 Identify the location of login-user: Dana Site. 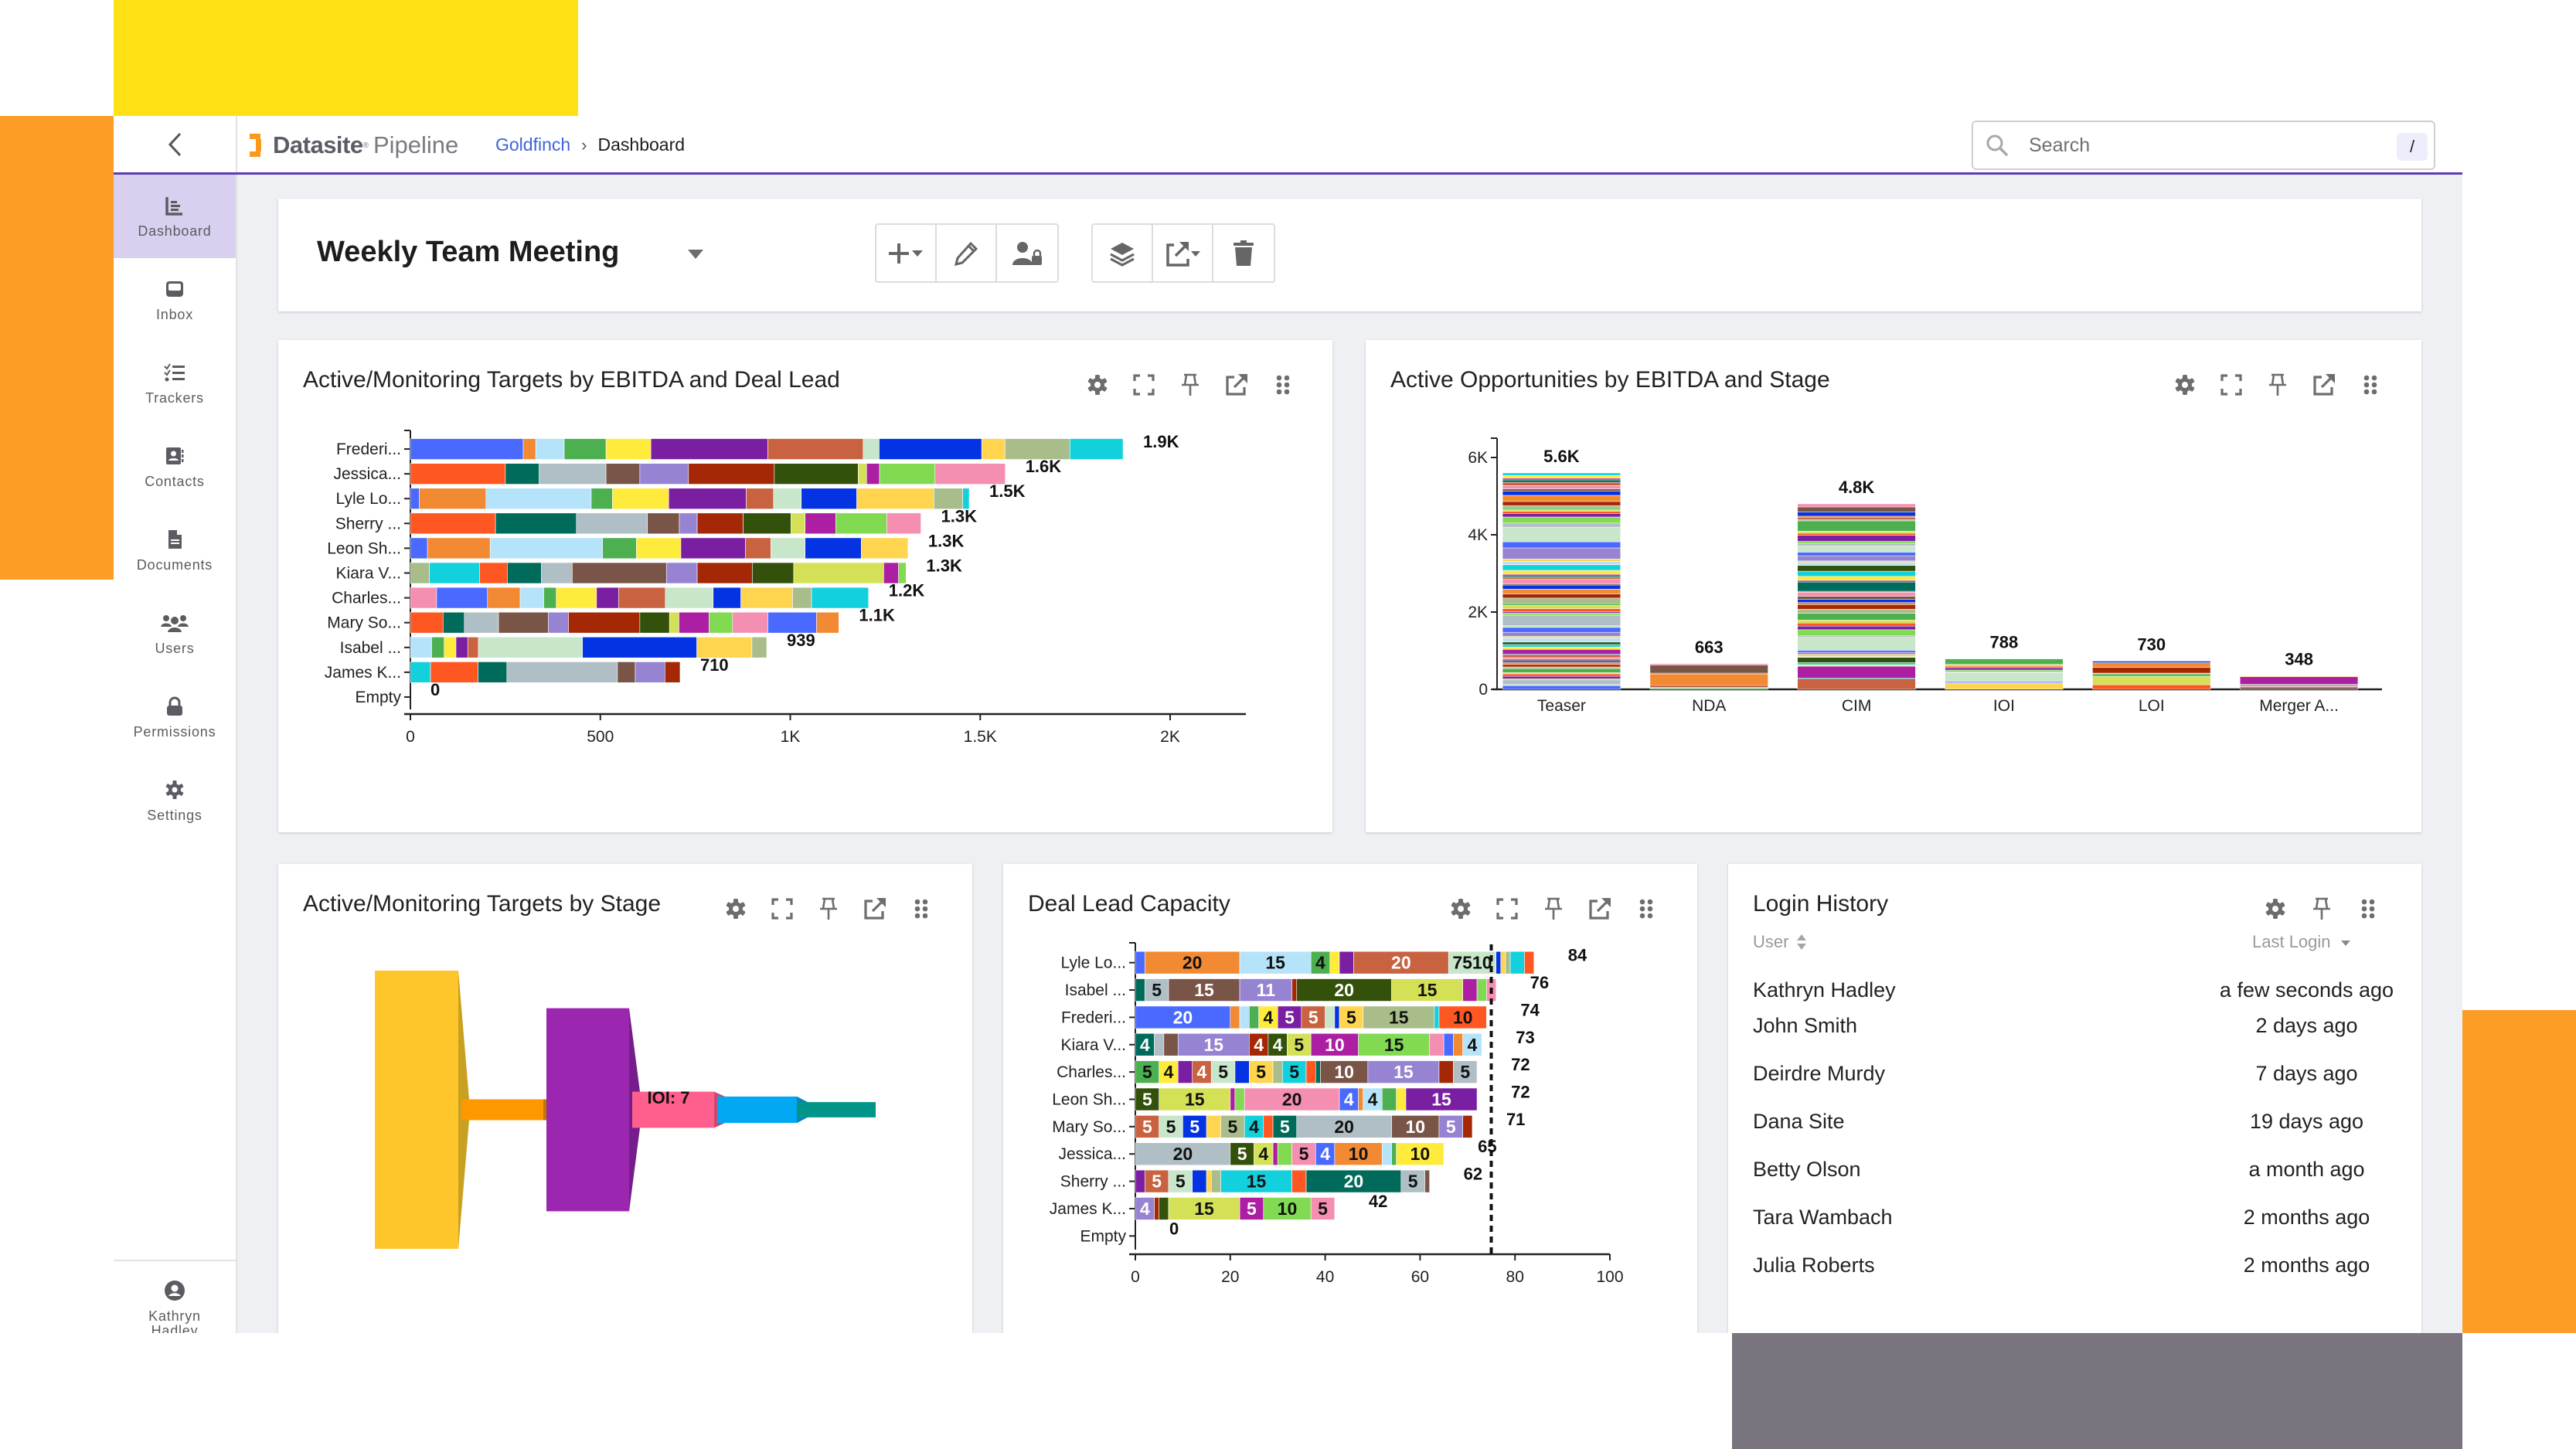
(1799, 1121).